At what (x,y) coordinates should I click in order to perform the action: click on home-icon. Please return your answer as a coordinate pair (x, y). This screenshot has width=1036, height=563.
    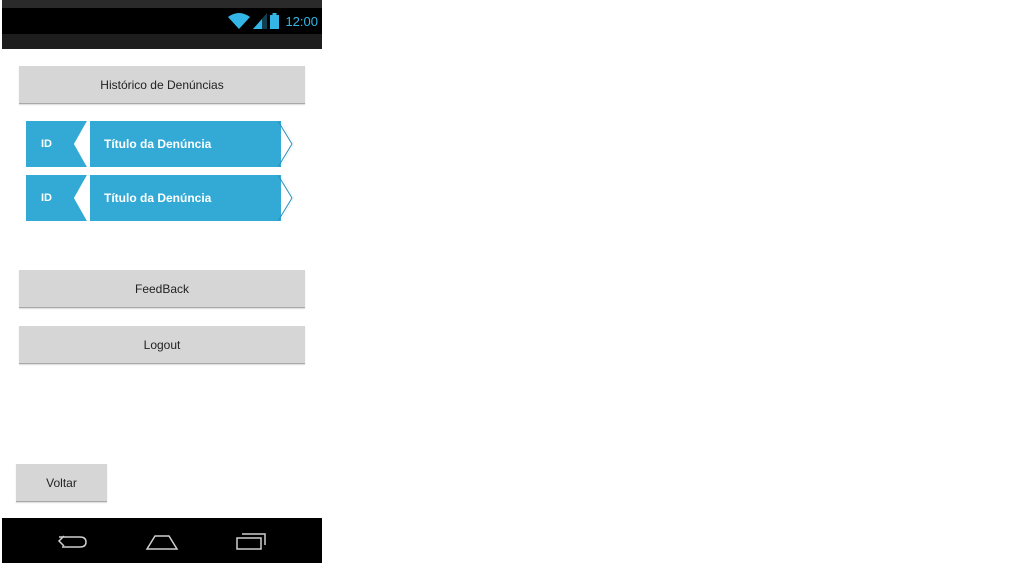
    Looking at the image, I should click on (162, 542).